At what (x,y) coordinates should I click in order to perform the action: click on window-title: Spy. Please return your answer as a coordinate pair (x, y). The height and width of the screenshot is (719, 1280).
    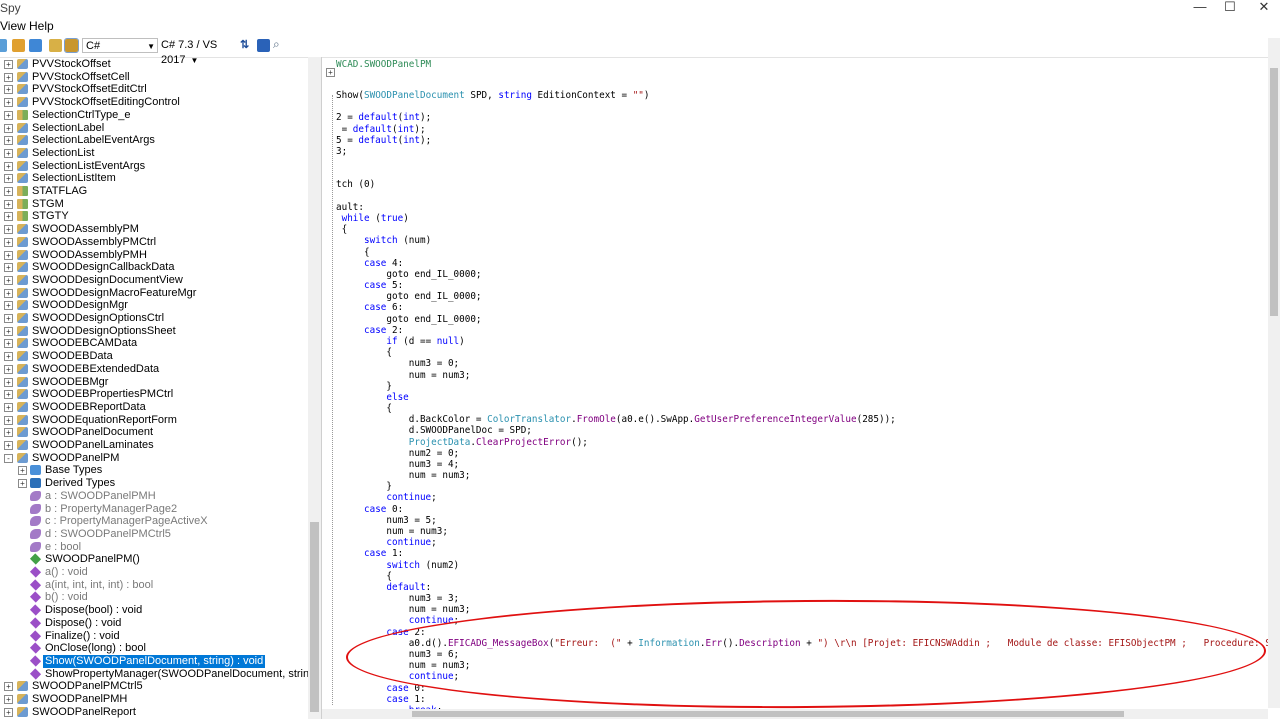
    Looking at the image, I should click on (10, 8).